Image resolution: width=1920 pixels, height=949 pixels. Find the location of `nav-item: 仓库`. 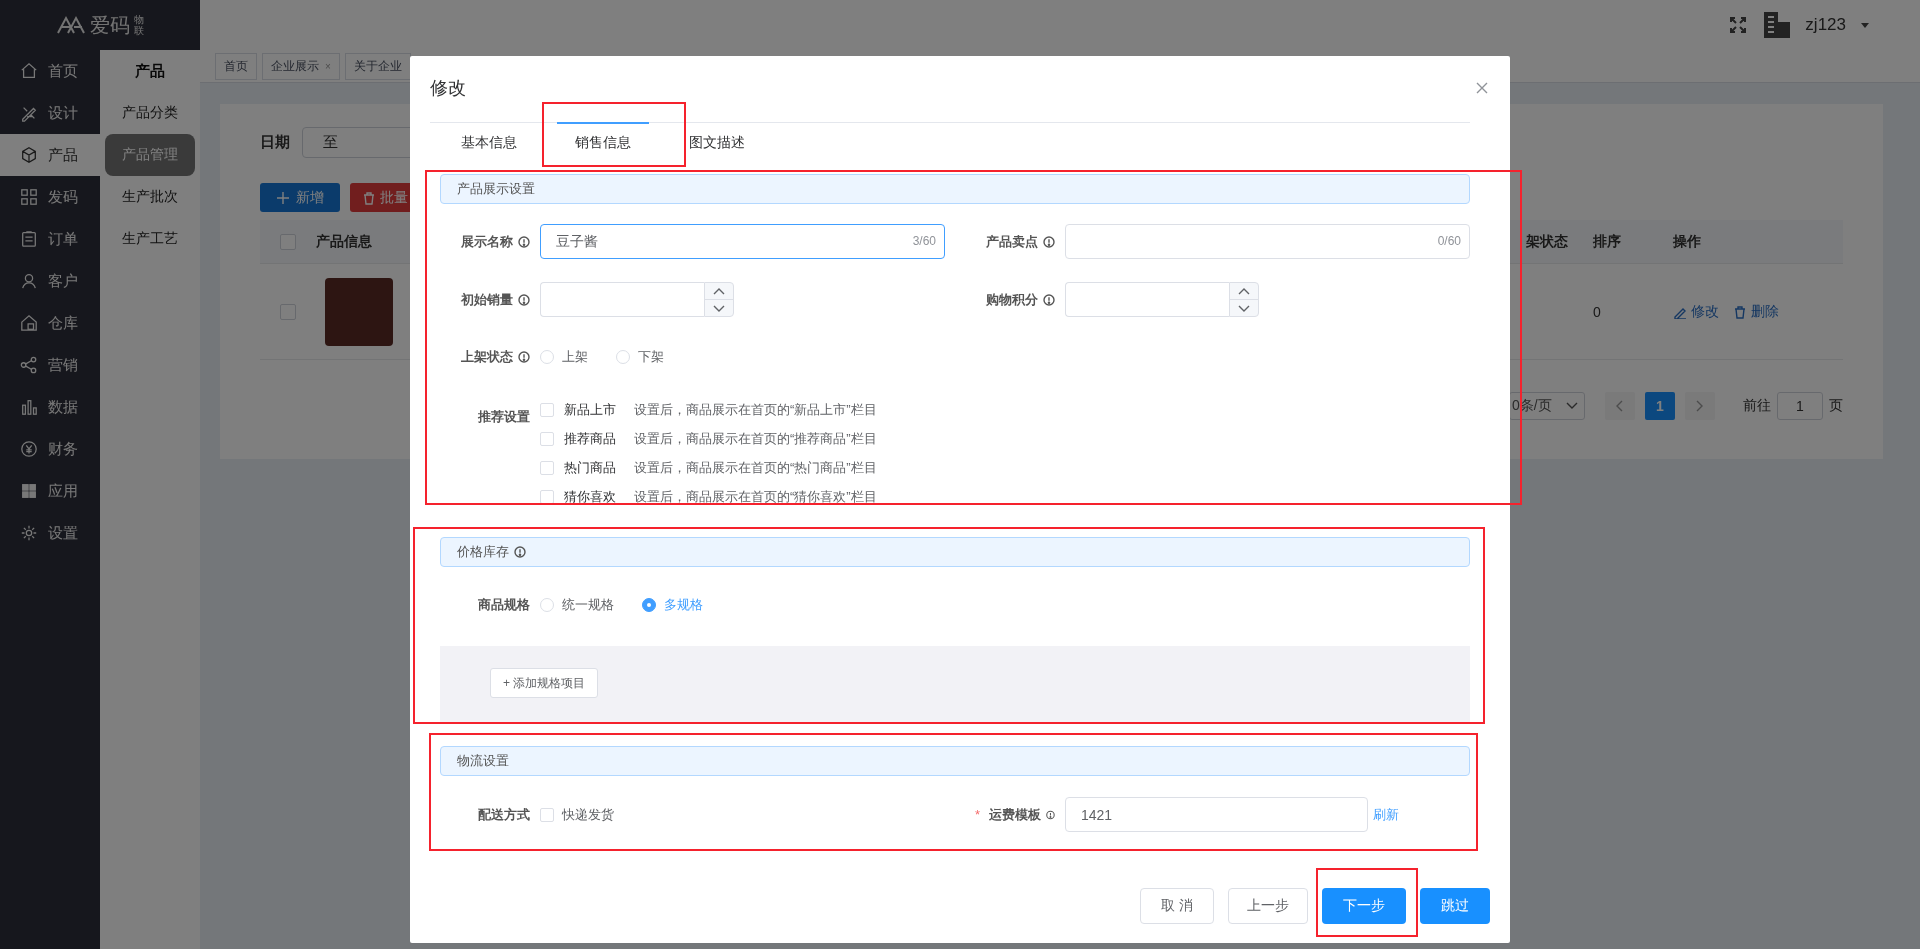

nav-item: 仓库 is located at coordinates (50, 323).